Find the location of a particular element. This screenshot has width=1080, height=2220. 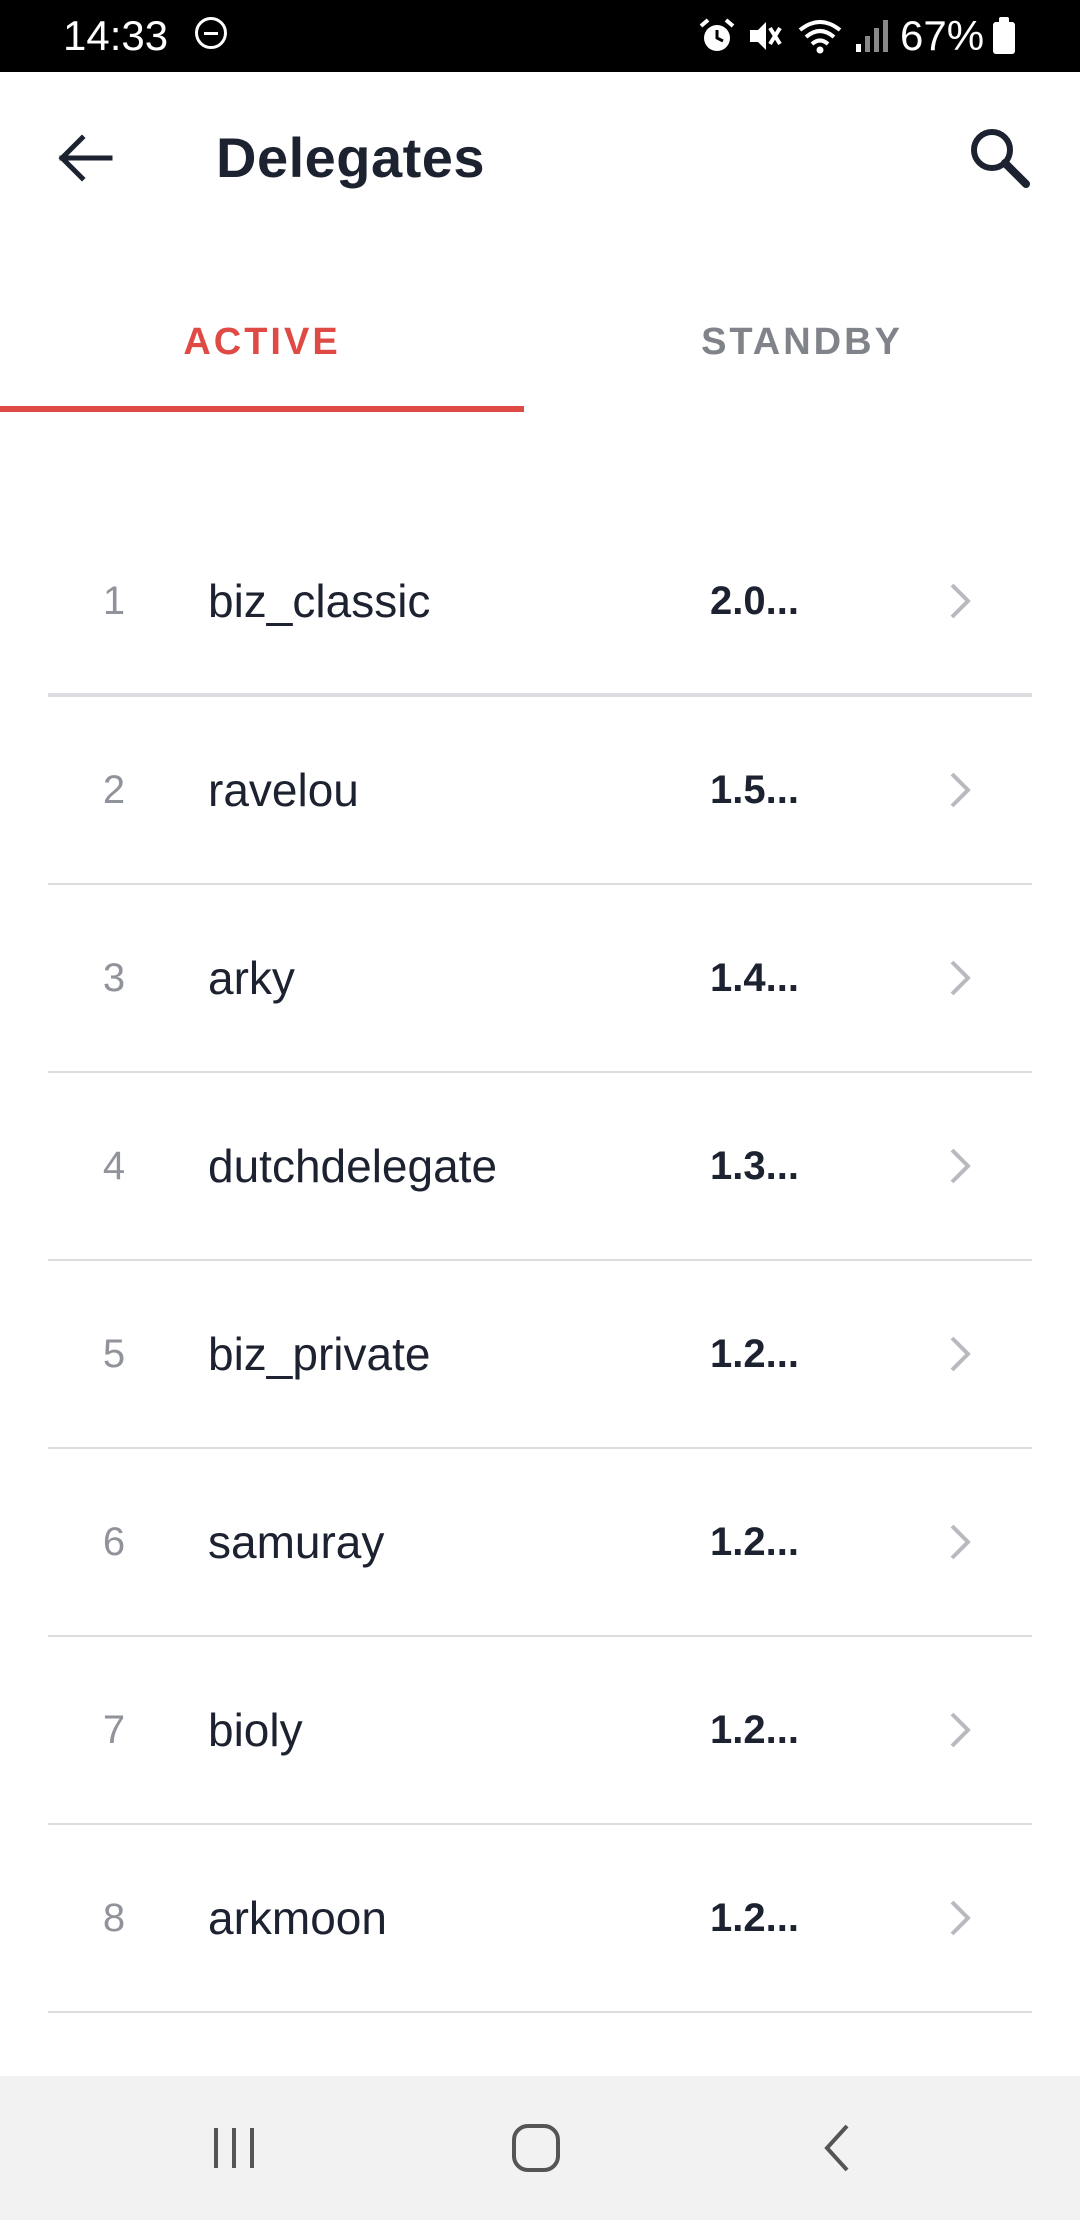

delegate-name: biz_classic is located at coordinates (319, 601).